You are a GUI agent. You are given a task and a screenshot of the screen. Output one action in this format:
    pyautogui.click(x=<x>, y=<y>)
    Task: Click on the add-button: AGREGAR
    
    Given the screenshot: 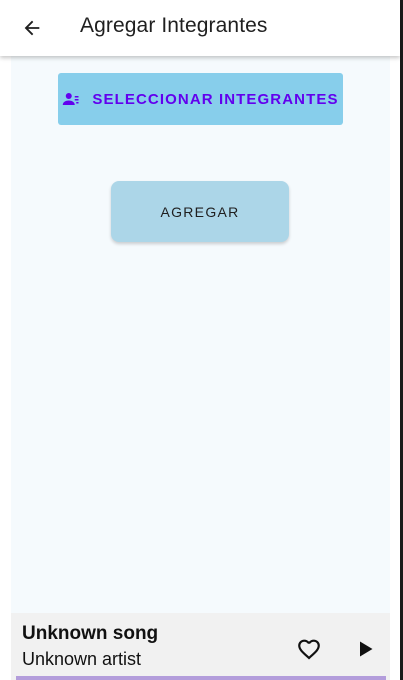 What is the action you would take?
    pyautogui.click(x=200, y=211)
    